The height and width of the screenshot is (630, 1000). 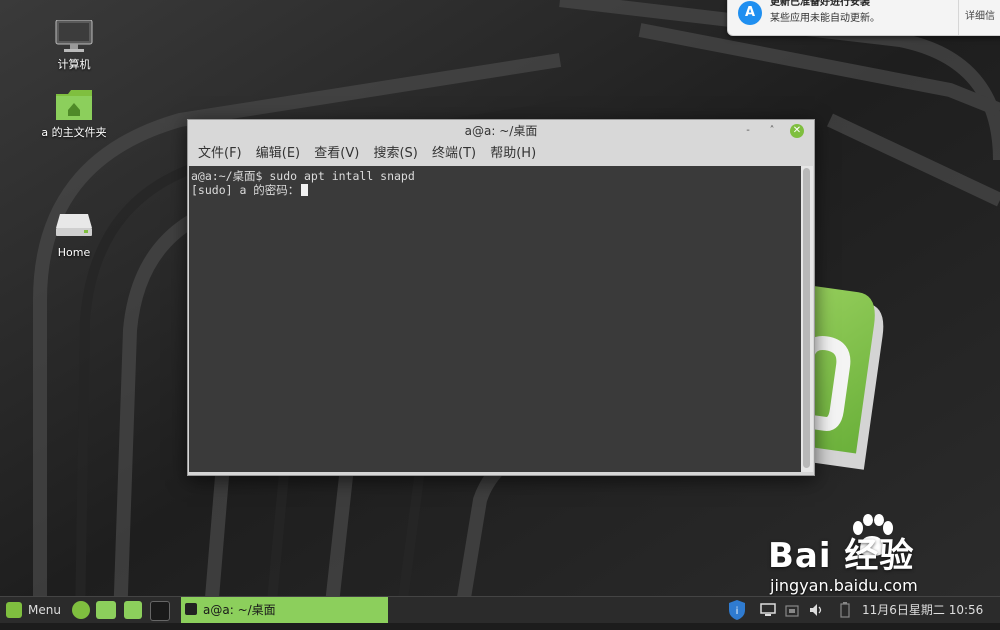 I want to click on terminal-icon, so click(x=191, y=609).